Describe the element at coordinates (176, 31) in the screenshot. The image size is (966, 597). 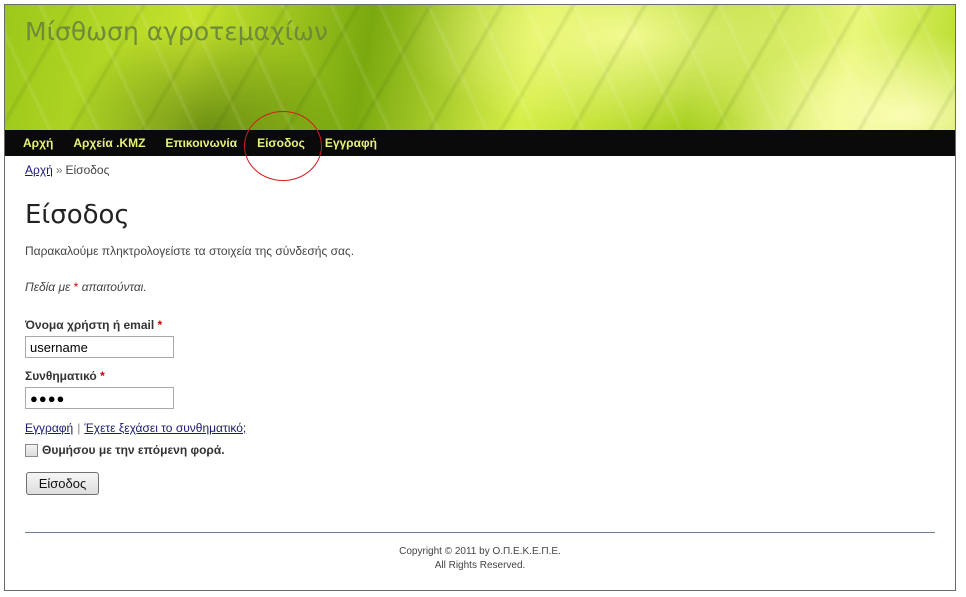
I see `site-title: Μίσθωση αγροτεμαχίων` at that location.